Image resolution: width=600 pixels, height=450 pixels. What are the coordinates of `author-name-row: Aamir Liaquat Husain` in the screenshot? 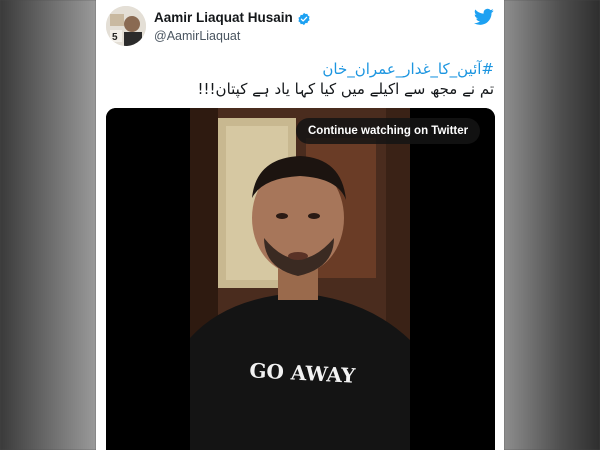 It's located at (232, 17).